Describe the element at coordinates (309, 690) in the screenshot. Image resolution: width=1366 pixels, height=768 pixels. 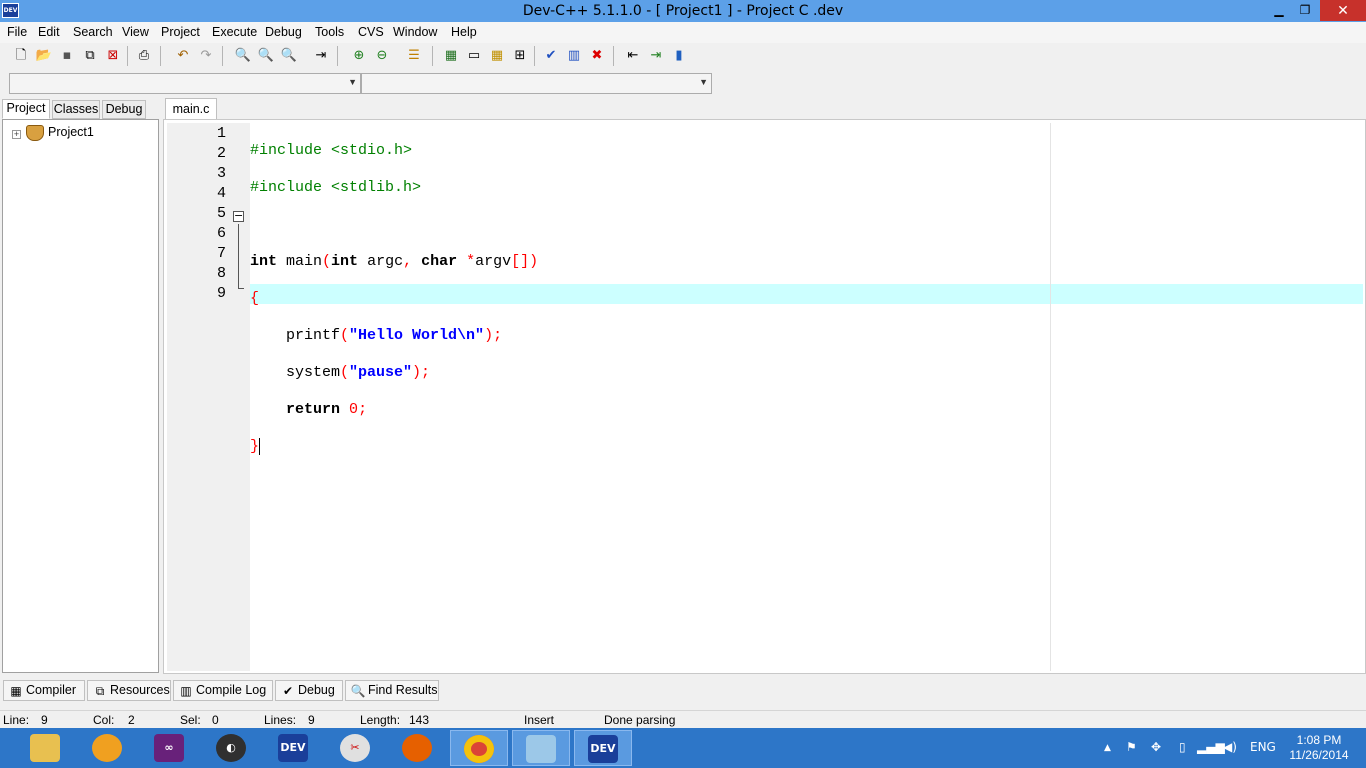
I see `tab-debug-output: ✔ Debug` at that location.